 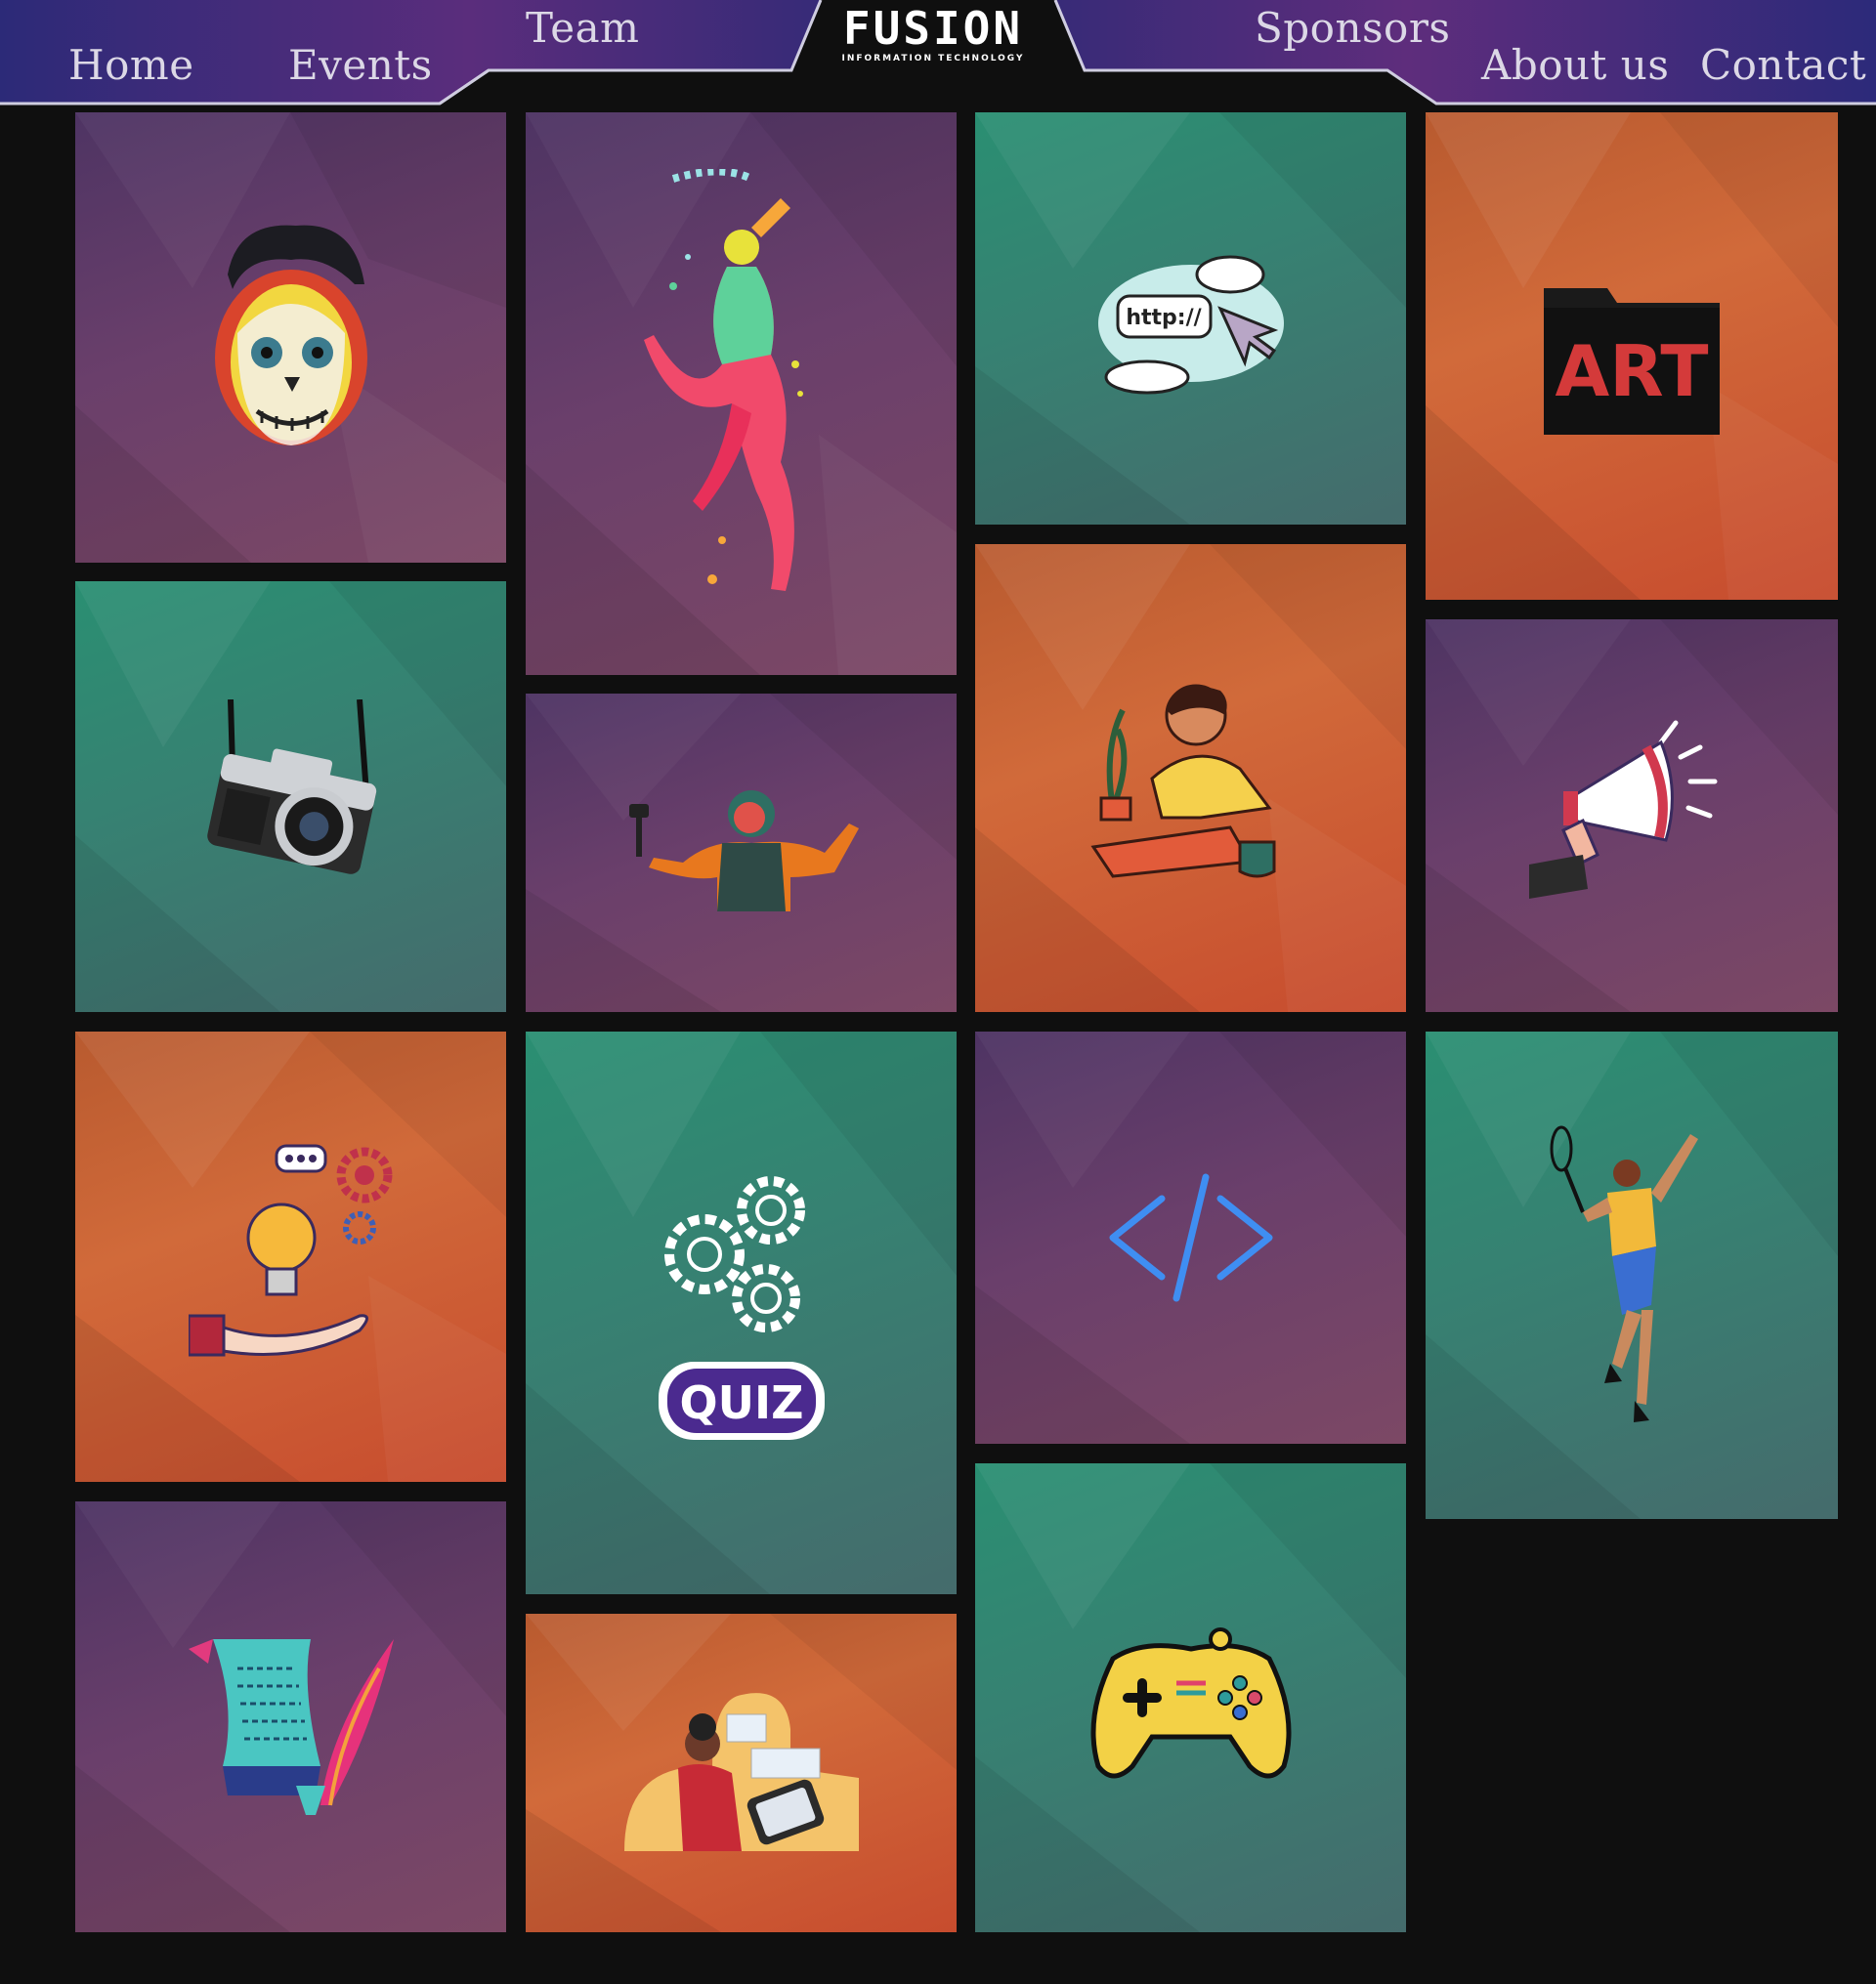 I want to click on fusion-logo: FUSION INFORMATION TECHNOLOGY, so click(x=933, y=36).